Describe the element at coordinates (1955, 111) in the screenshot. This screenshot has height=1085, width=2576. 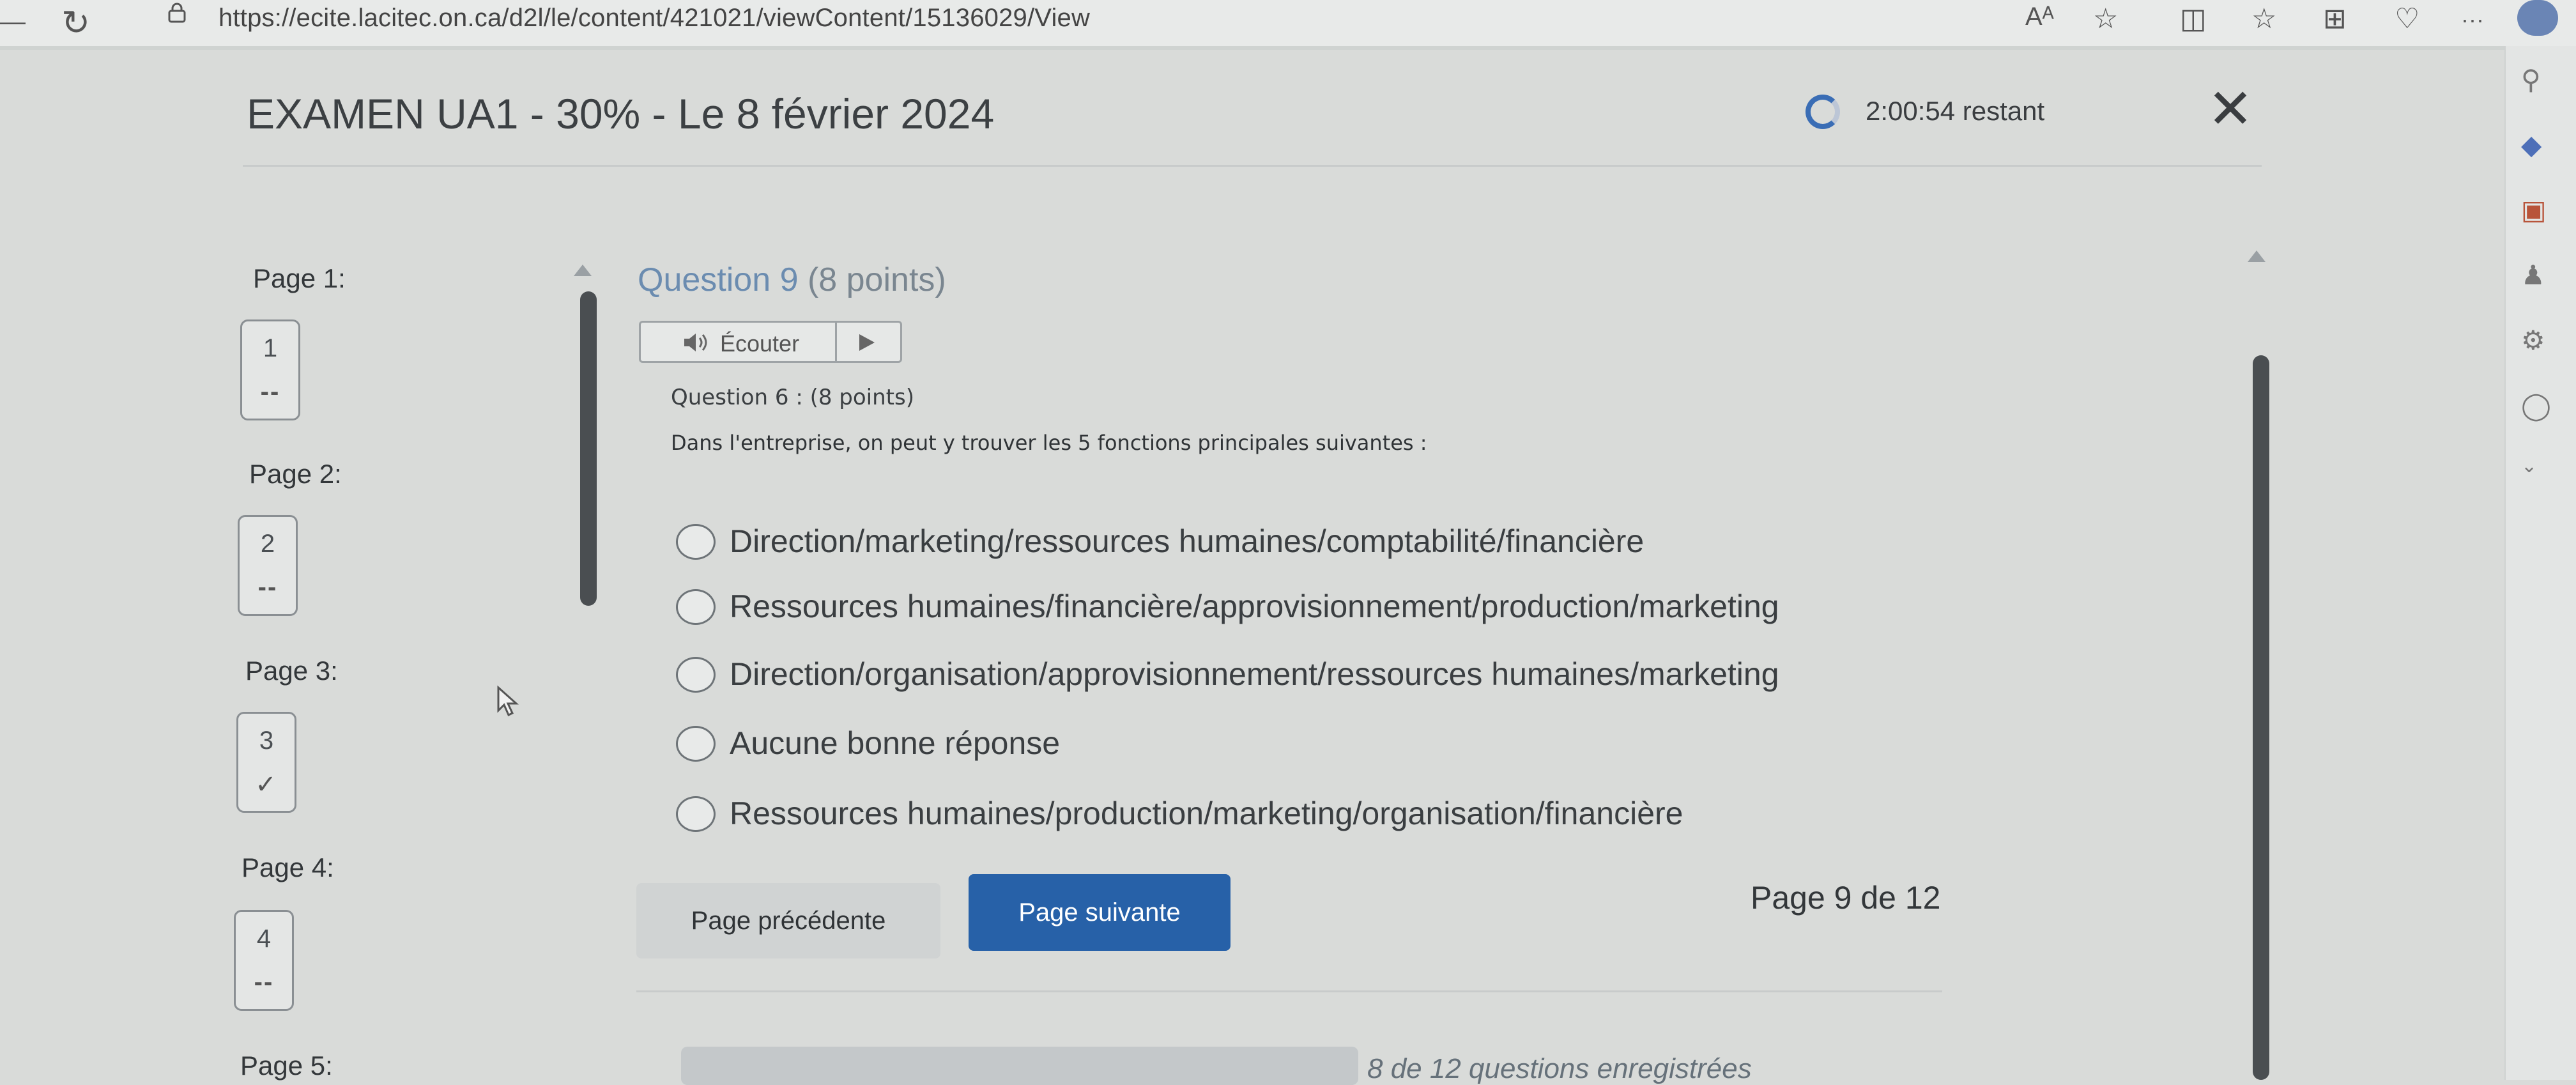
I see `time-remaining: 2:00:54 restant` at that location.